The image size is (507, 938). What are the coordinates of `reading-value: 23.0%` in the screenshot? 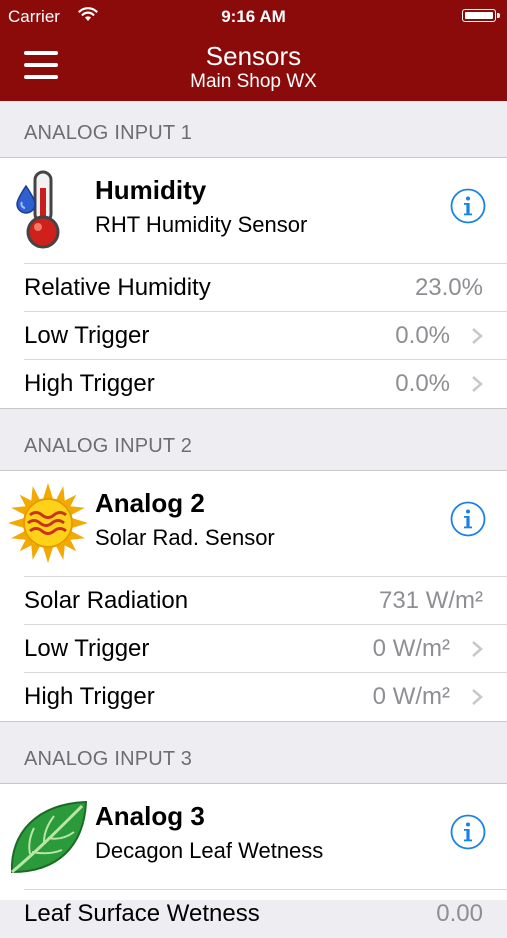 It's located at (448, 287).